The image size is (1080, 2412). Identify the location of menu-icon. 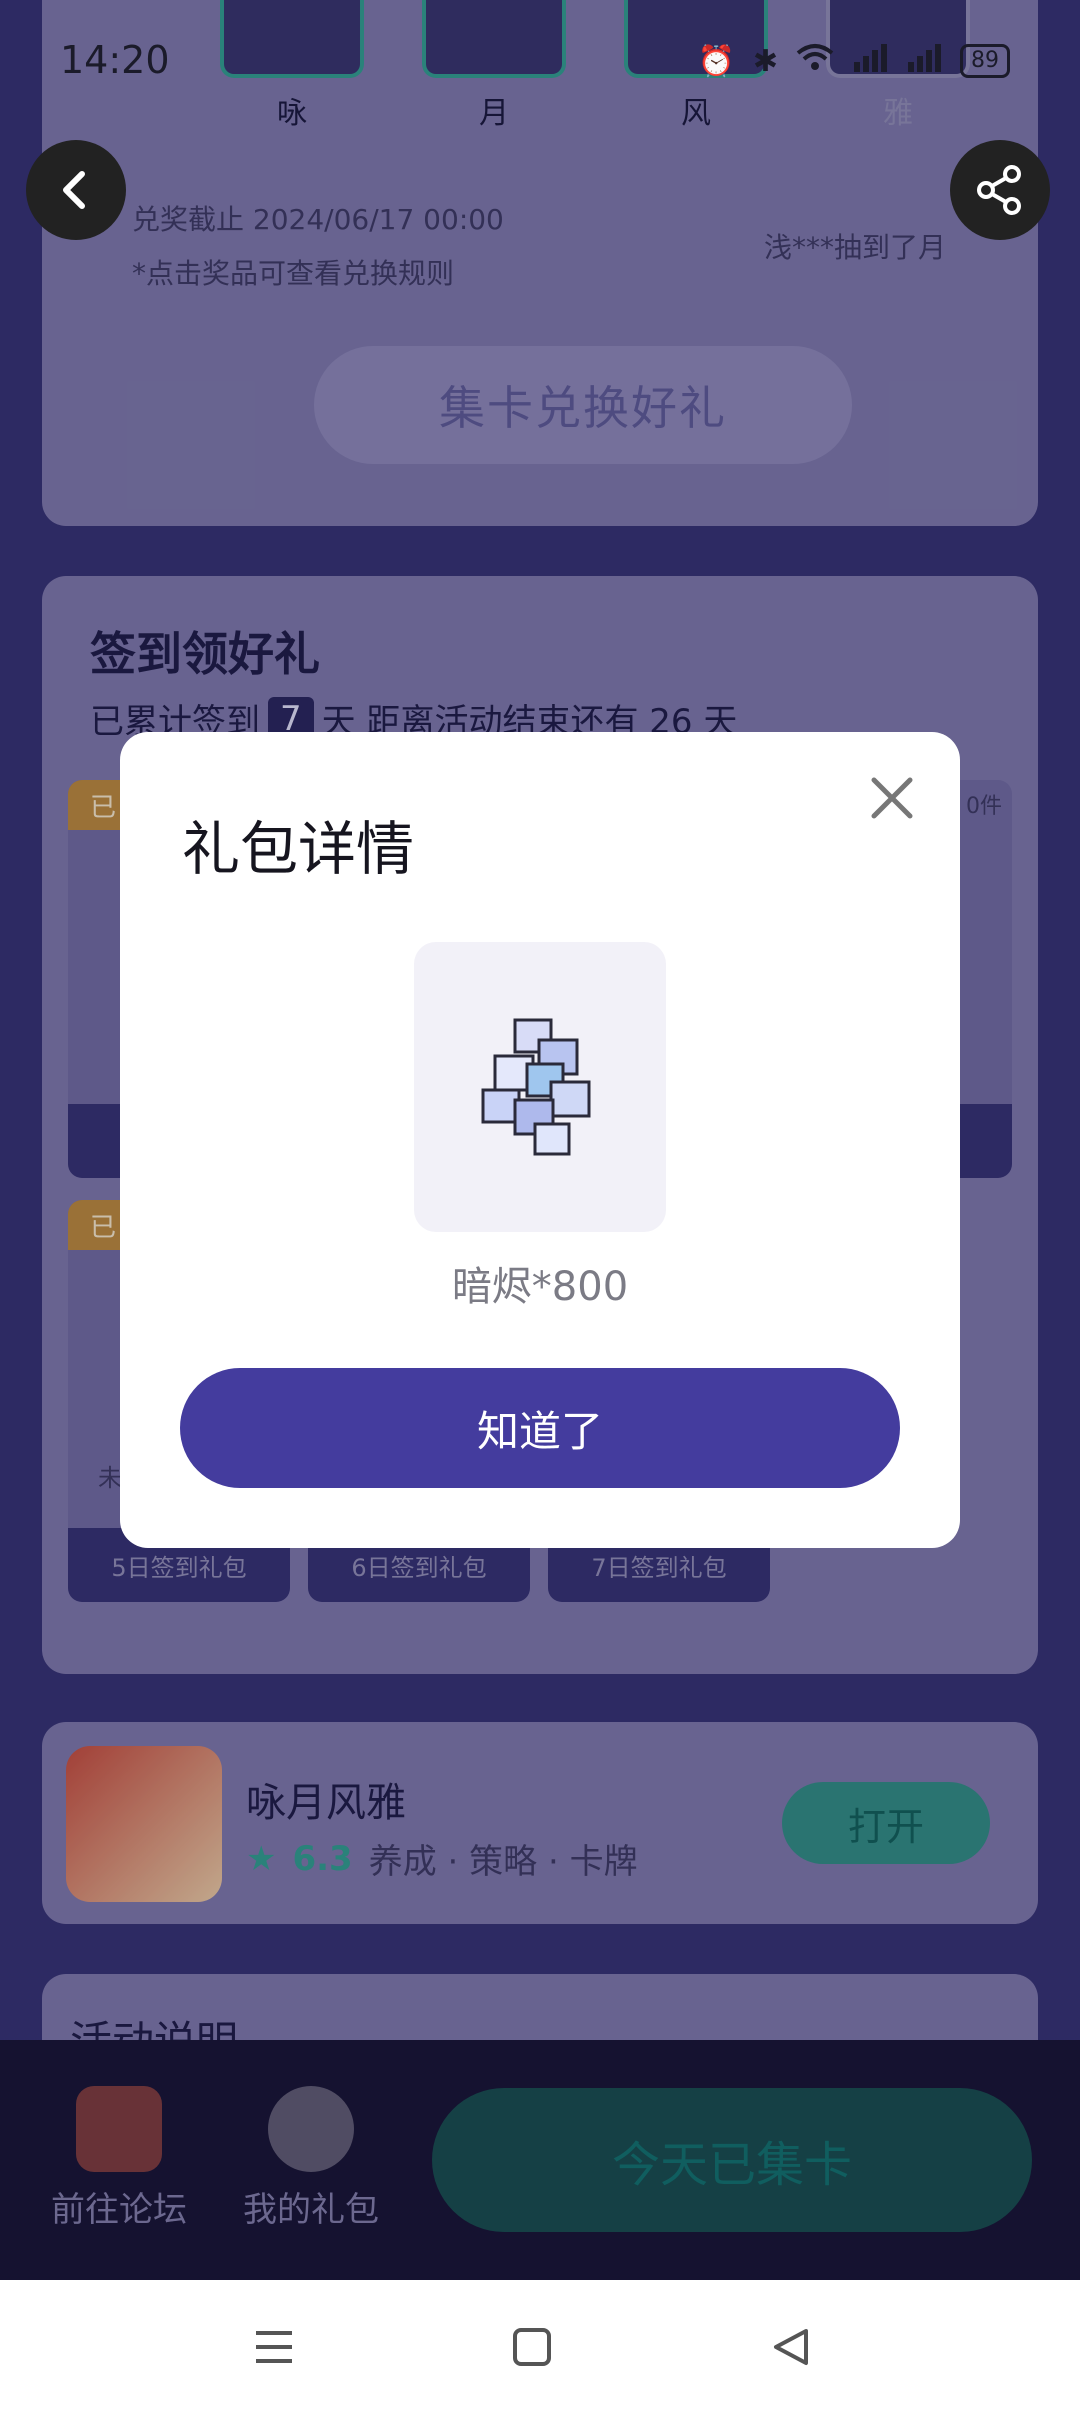
(274, 2347).